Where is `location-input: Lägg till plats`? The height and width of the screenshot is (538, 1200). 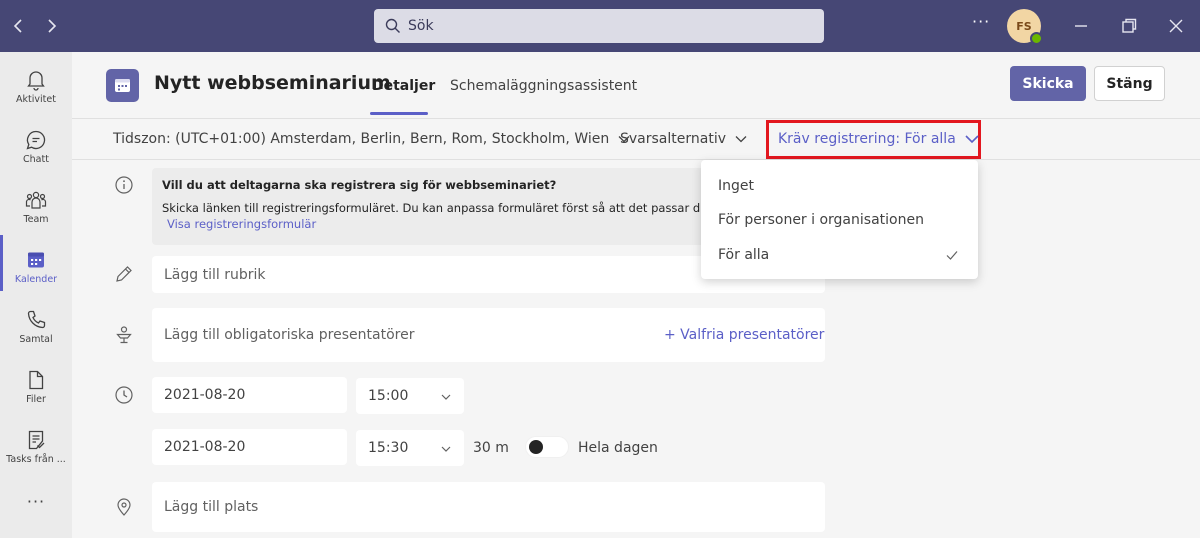 location-input: Lägg till plats is located at coordinates (488, 507).